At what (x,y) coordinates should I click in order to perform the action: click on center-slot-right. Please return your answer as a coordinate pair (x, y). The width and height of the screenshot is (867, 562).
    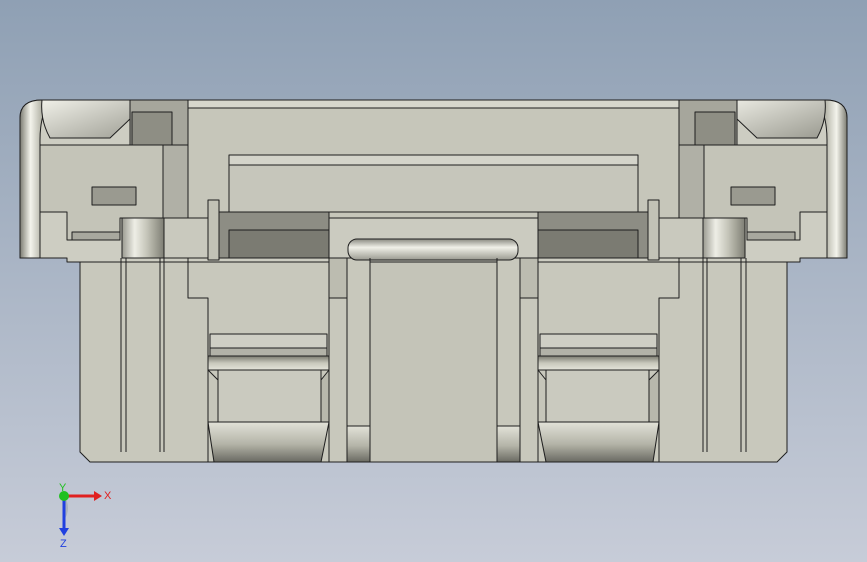
    Looking at the image, I should click on (529, 278).